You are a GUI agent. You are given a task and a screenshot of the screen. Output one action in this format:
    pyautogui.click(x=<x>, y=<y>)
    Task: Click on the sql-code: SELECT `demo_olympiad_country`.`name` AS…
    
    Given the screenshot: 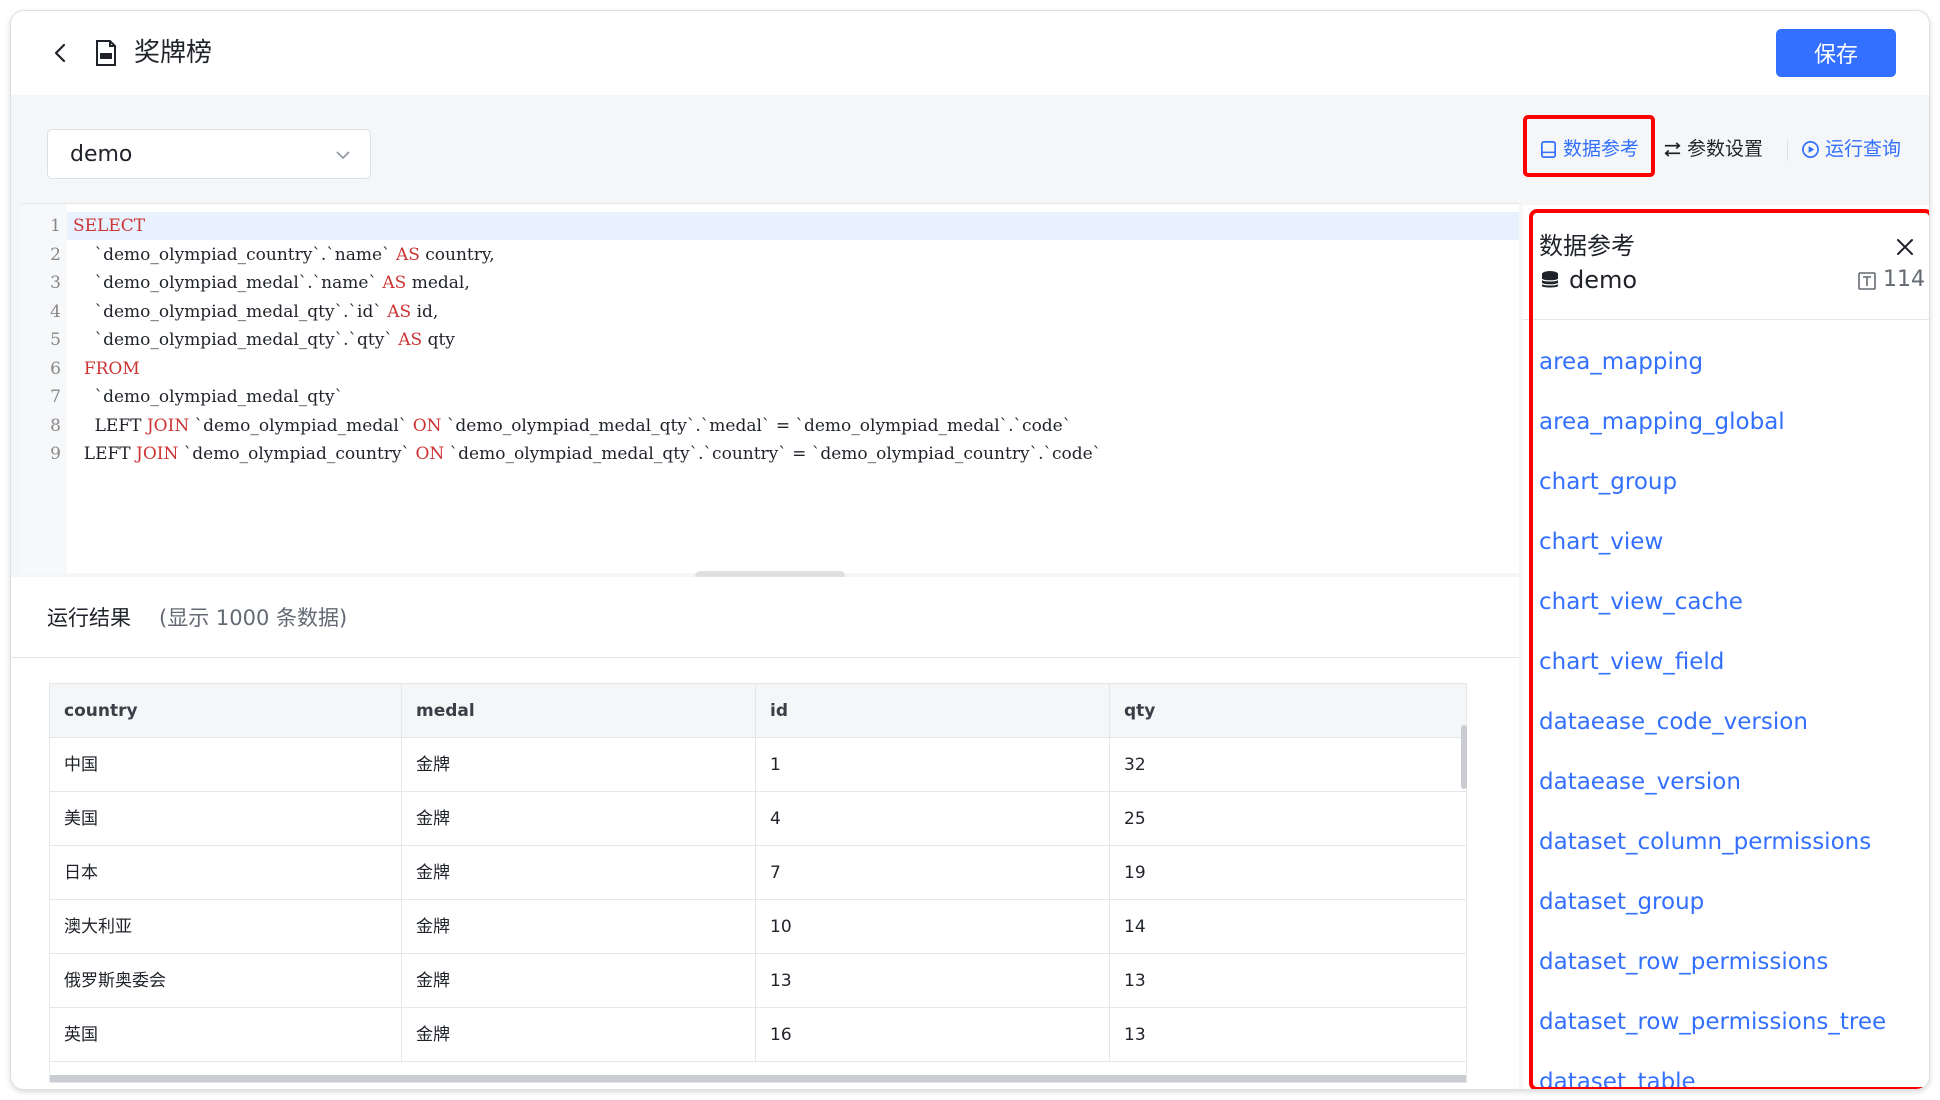 What is the action you would take?
    pyautogui.click(x=587, y=340)
    